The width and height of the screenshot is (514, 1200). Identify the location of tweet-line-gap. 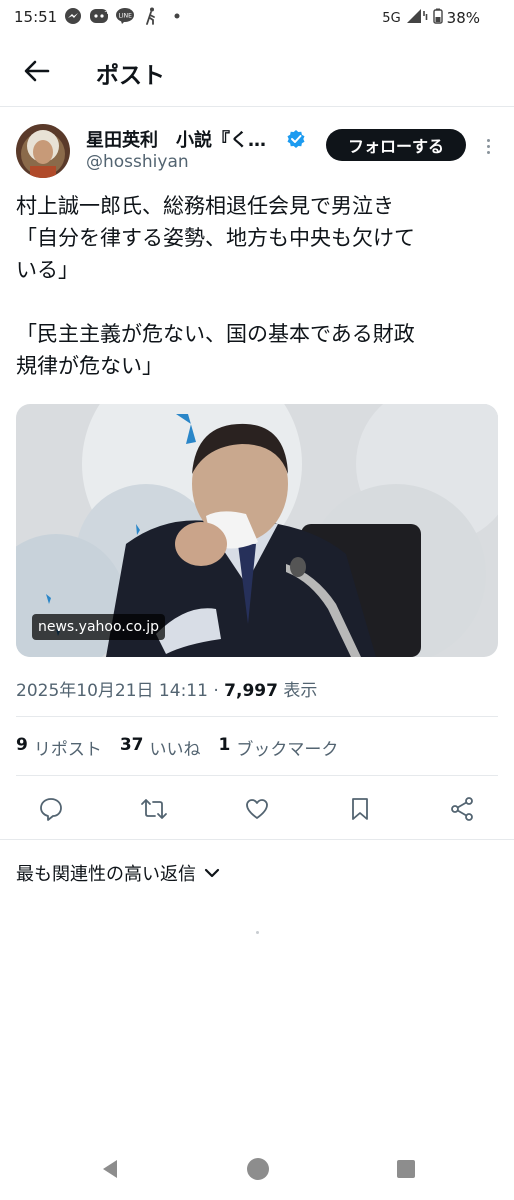
(259, 302).